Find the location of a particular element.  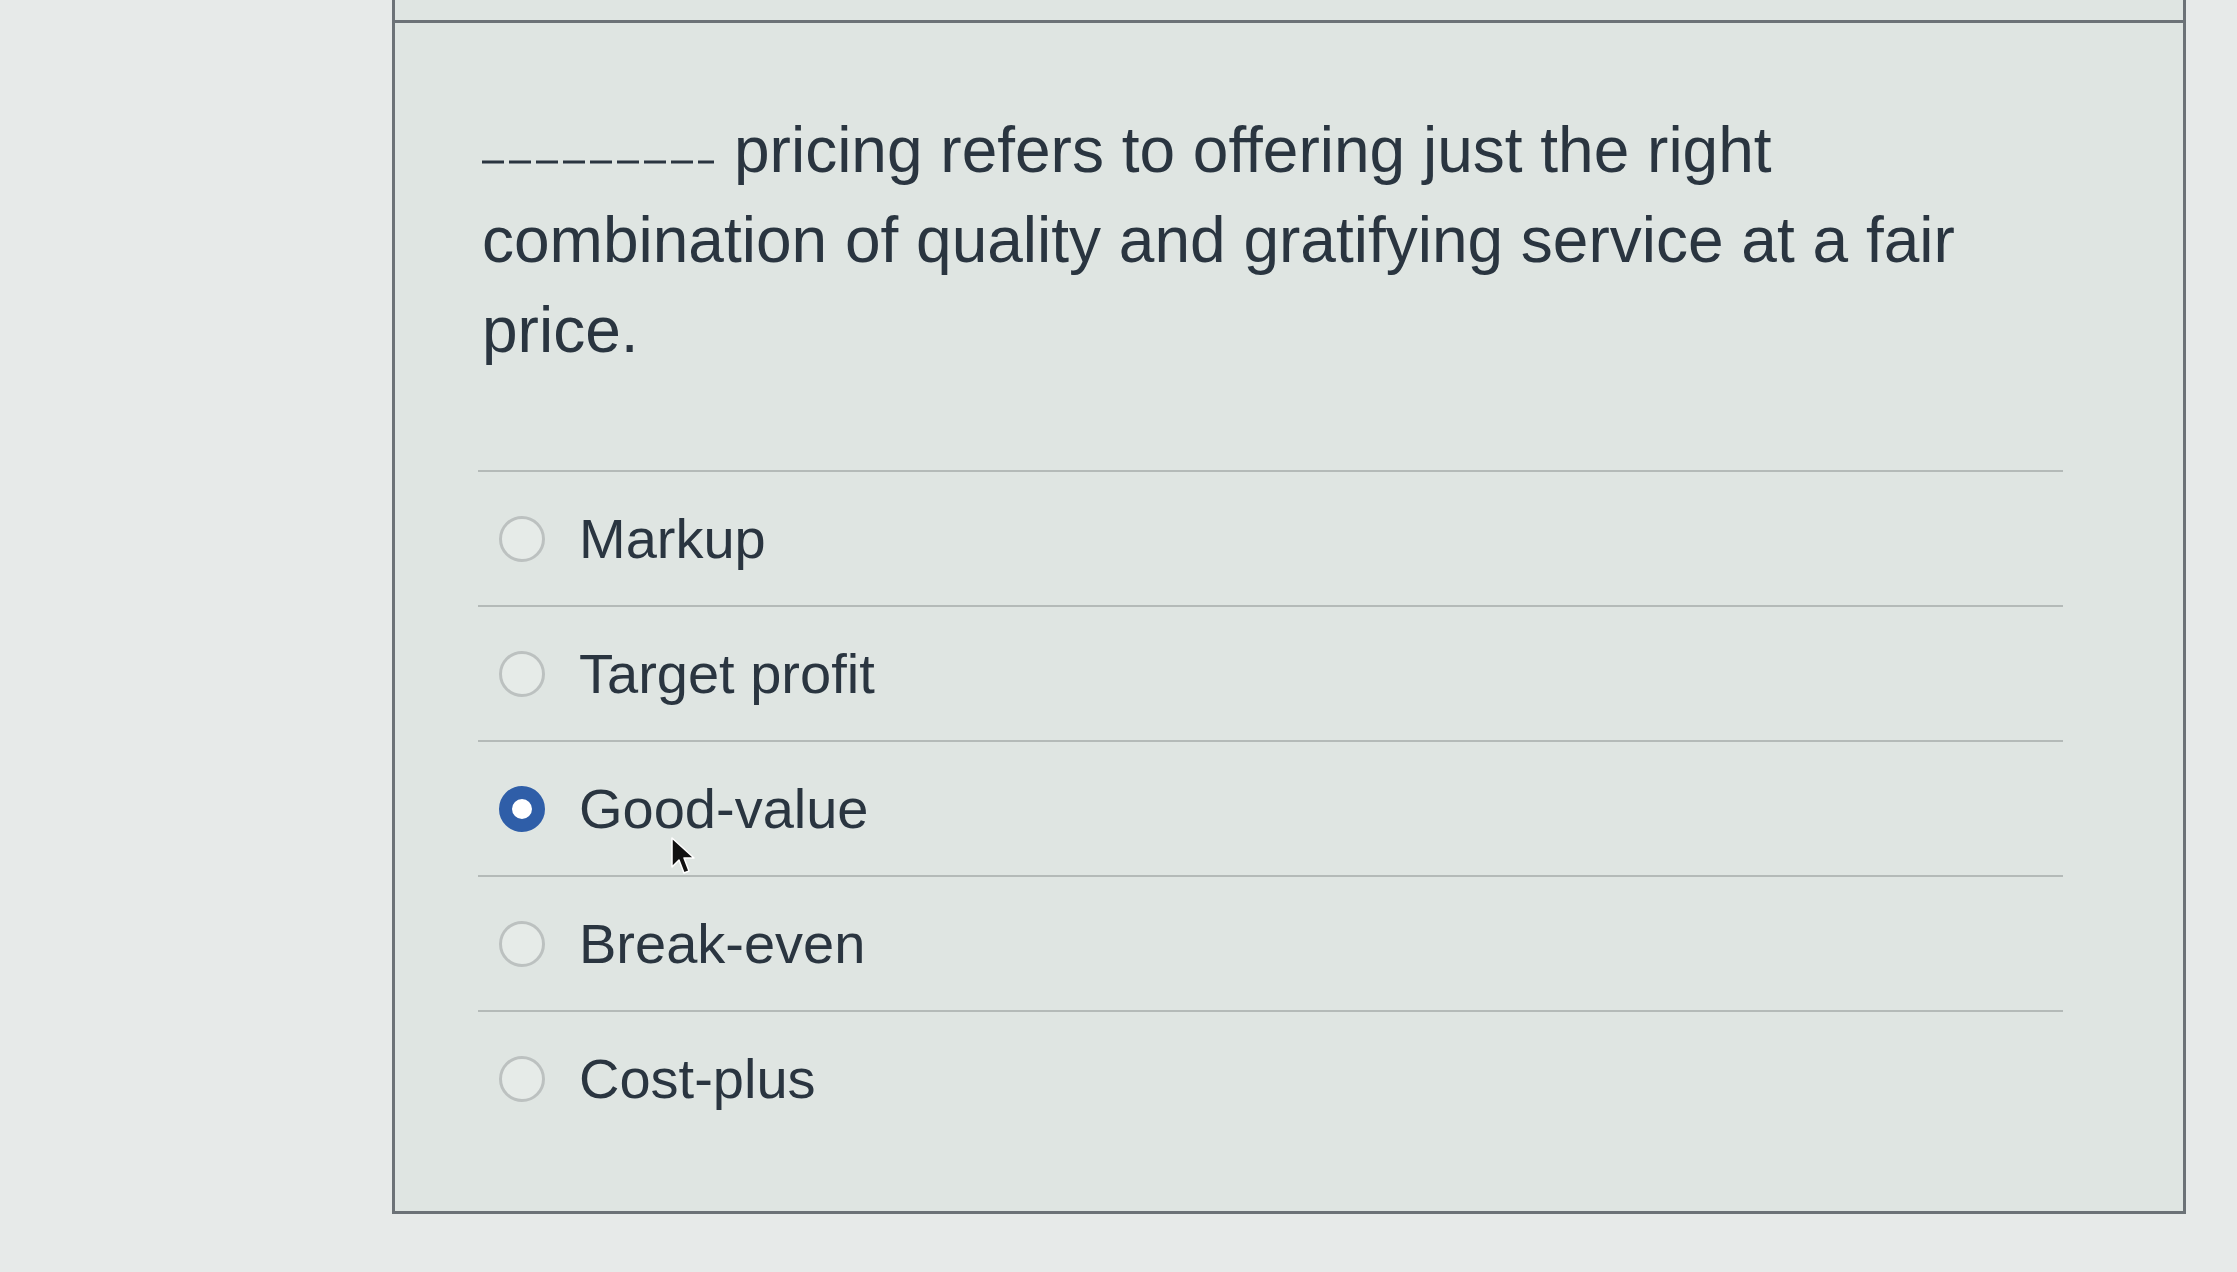

fill-in-line is located at coordinates (598, 162).